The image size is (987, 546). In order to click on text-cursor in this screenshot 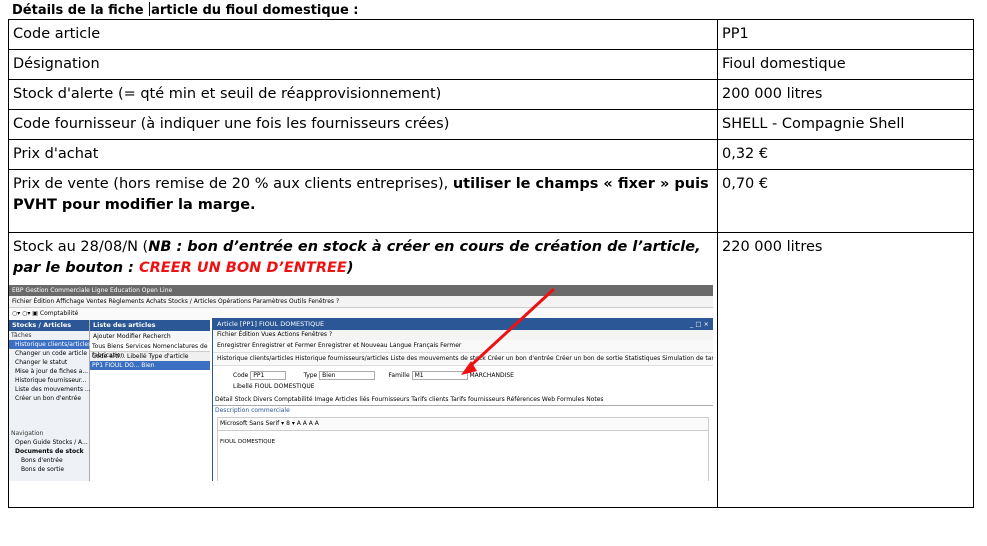, I will do `click(150, 9)`.